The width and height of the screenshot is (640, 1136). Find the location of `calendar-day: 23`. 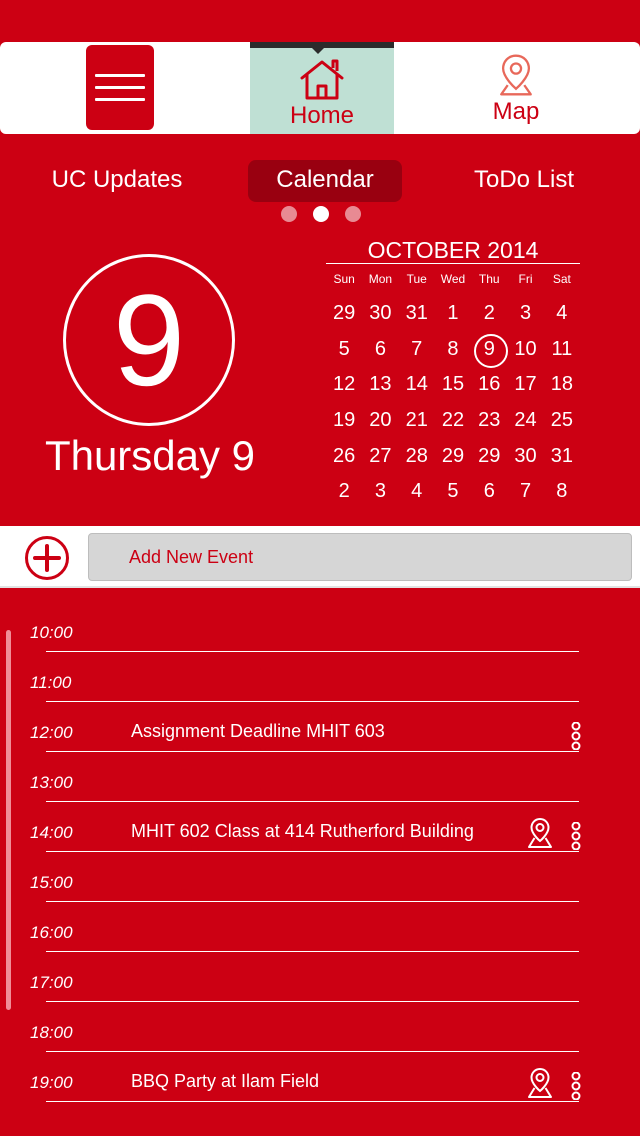

calendar-day: 23 is located at coordinates (489, 420).